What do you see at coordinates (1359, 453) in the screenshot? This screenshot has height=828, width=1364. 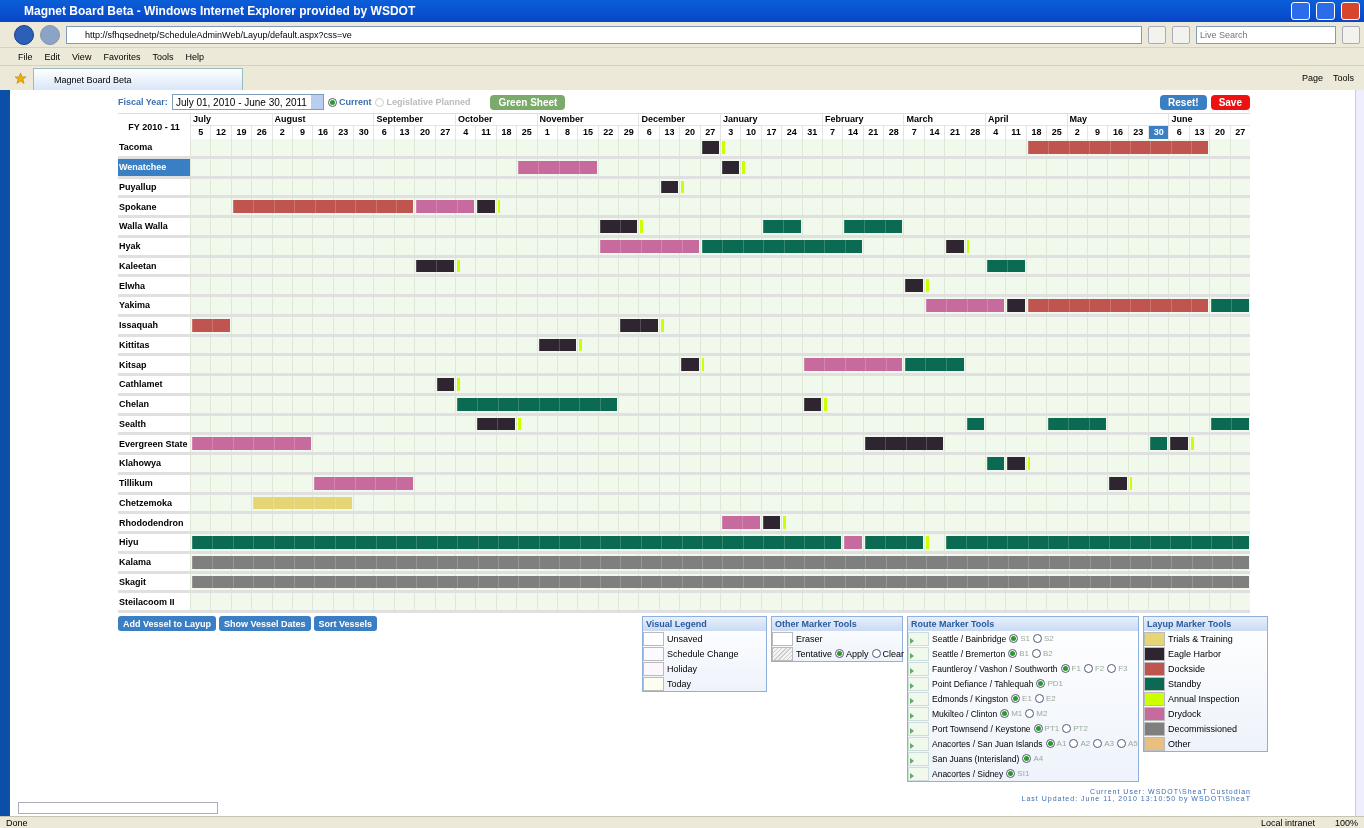 I see `scrollbar` at bounding box center [1359, 453].